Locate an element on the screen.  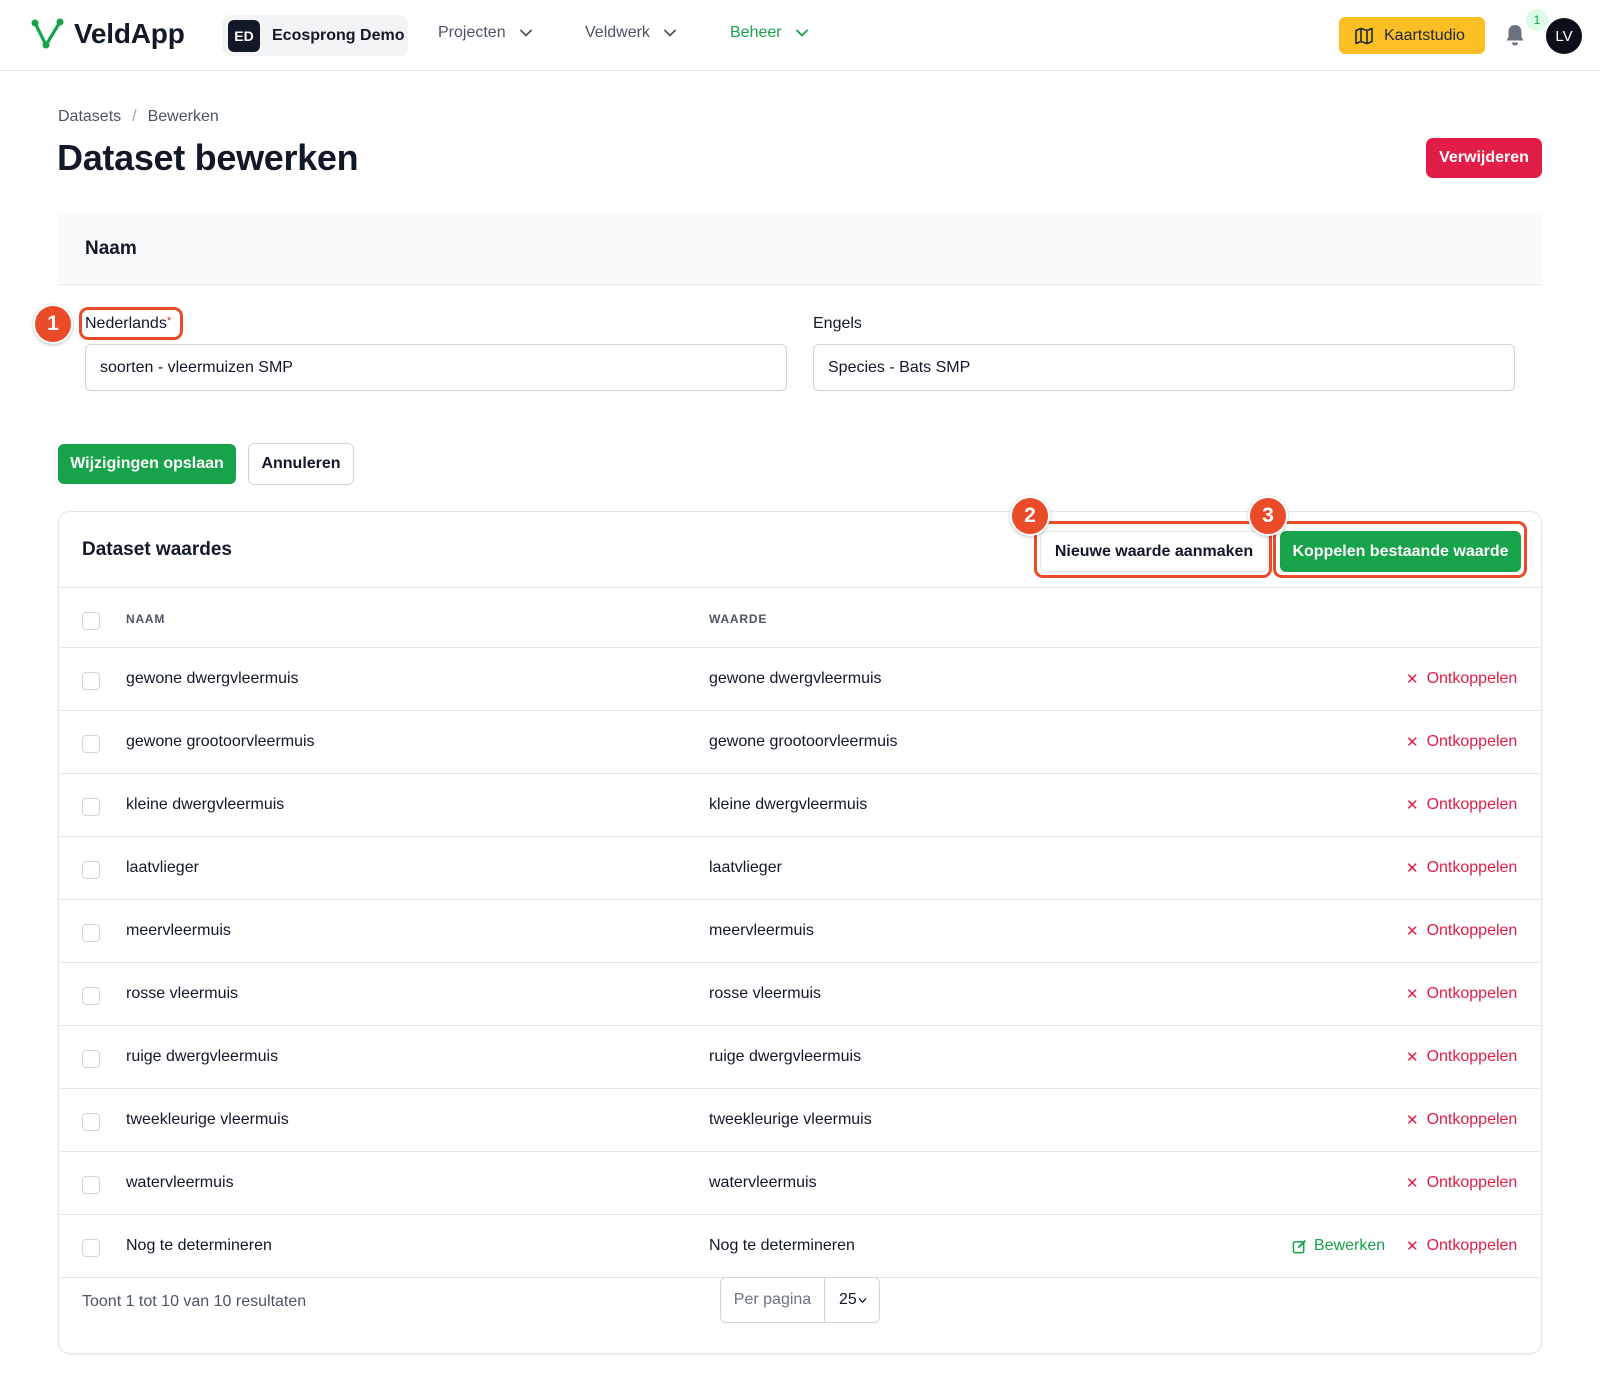
per-page-value: 25 is located at coordinates (852, 1300).